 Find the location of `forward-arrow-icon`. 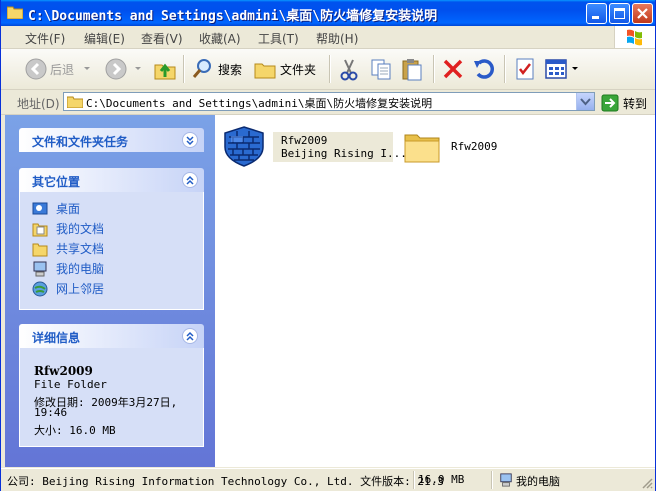

forward-arrow-icon is located at coordinates (116, 69).